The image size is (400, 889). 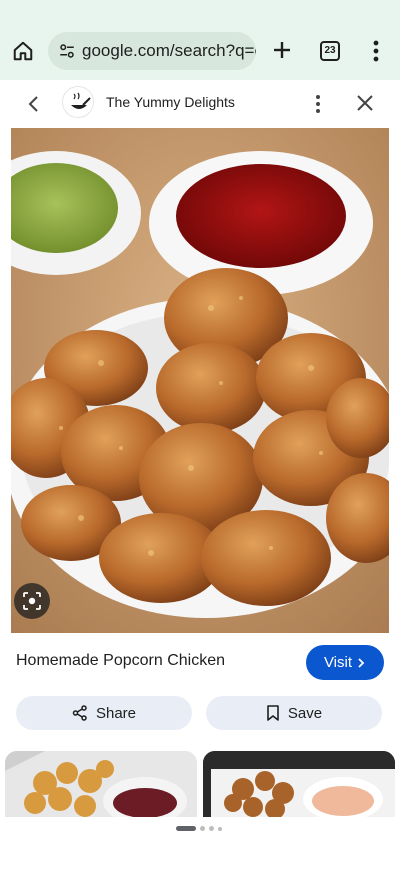 I want to click on url-text: google.com/search?q=cl, so click(x=169, y=50).